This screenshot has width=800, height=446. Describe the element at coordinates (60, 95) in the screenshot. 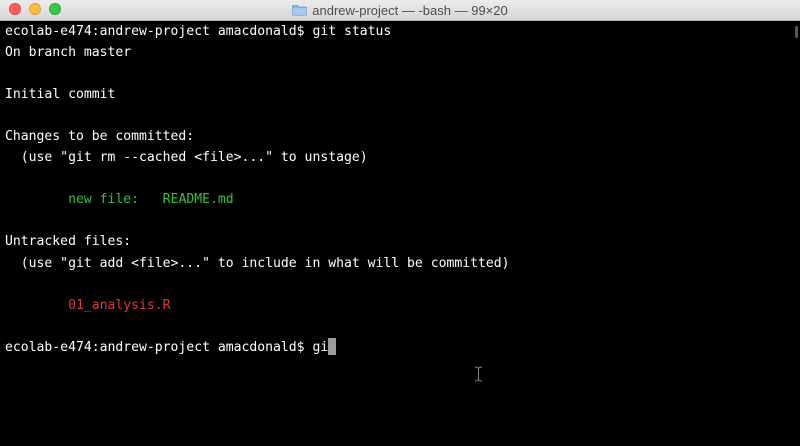

I see `initial-commit-line: Initial commit` at that location.